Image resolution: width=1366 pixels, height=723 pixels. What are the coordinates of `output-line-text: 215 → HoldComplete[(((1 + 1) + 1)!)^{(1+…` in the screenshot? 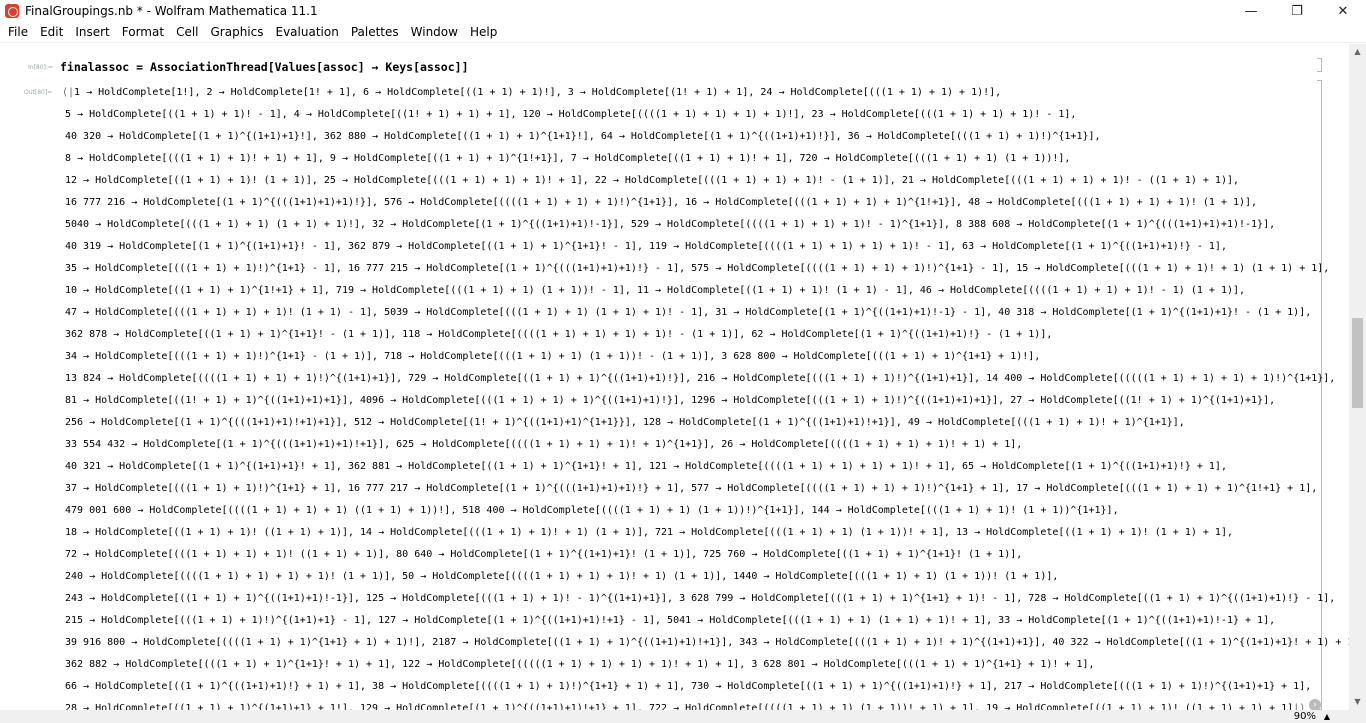 It's located at (670, 620).